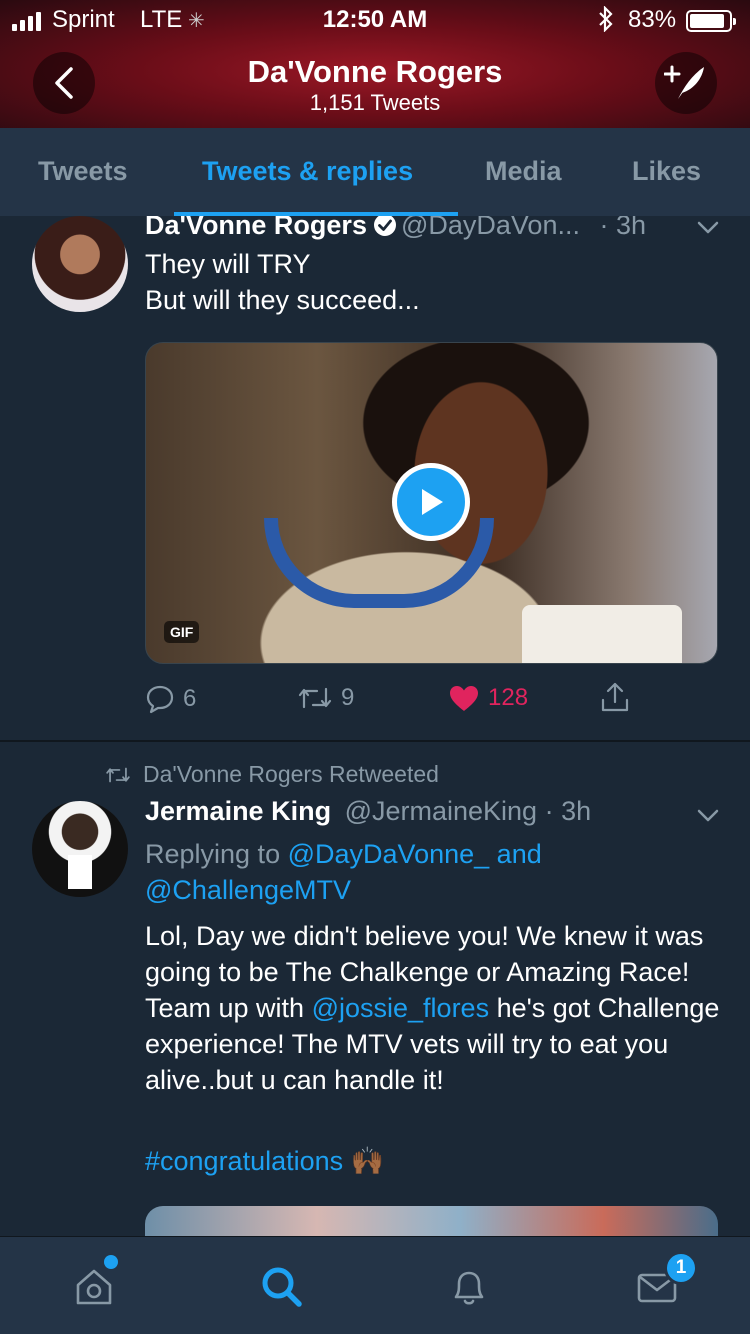  What do you see at coordinates (375, 20) in the screenshot?
I see `status-bar: Sprint LTE ✳ 12:50 AM 83%` at bounding box center [375, 20].